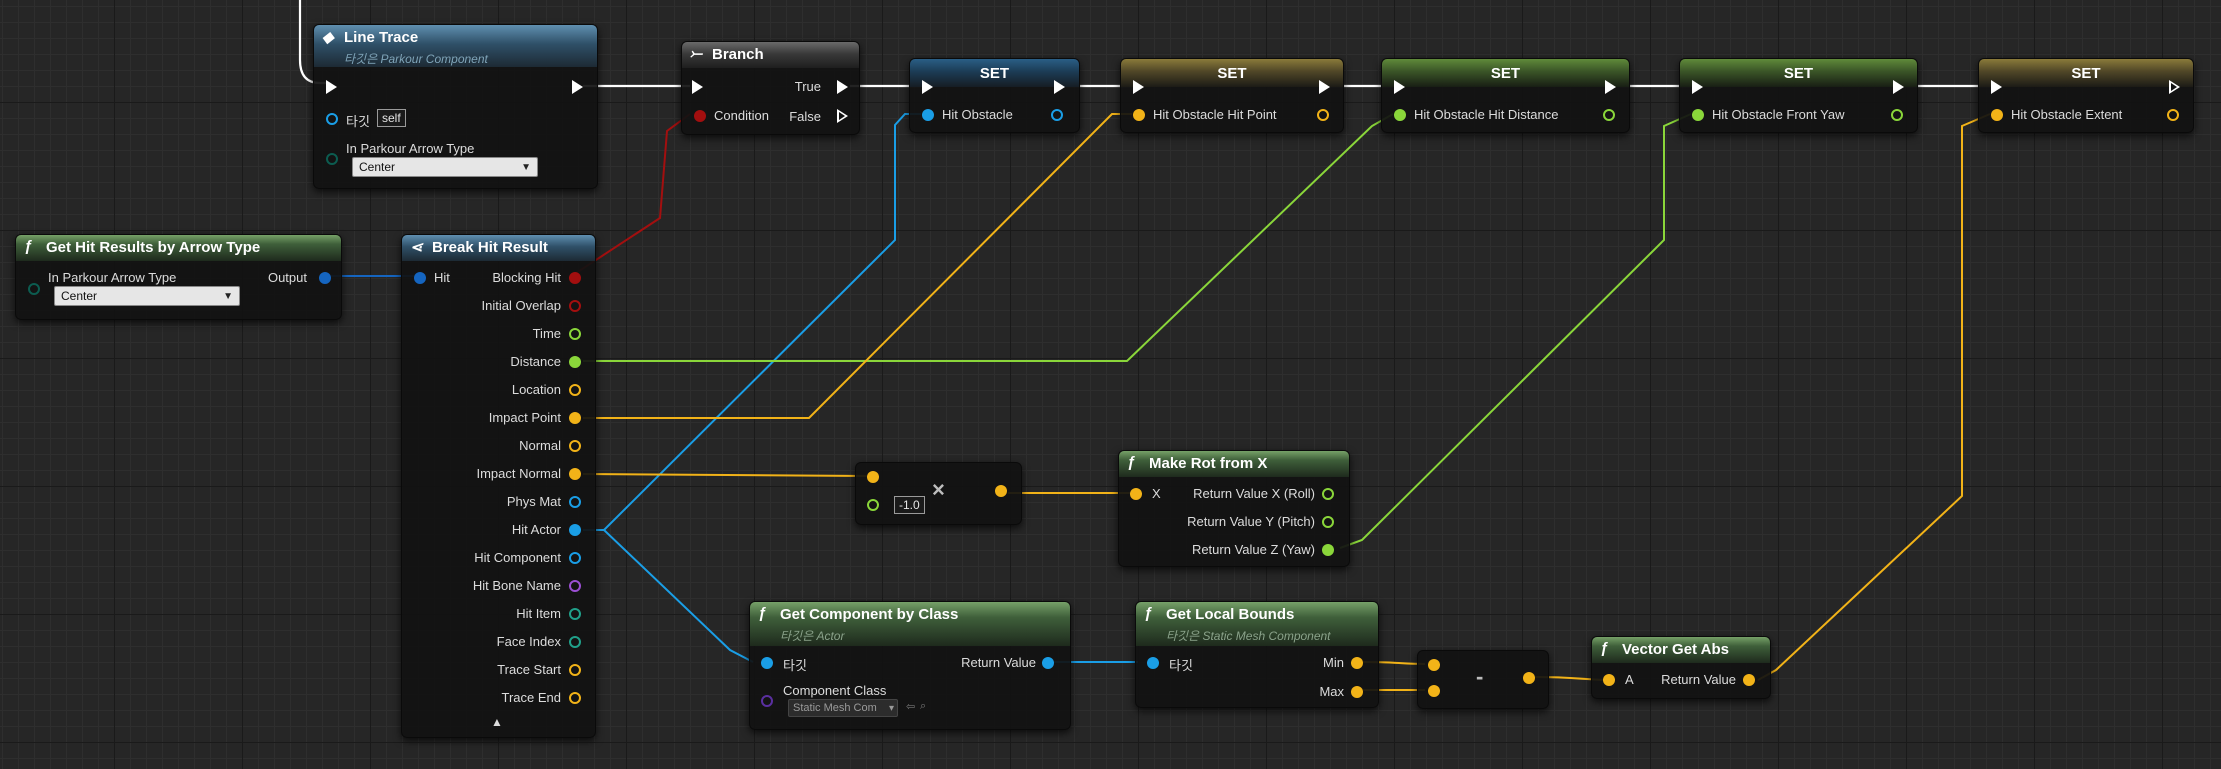 This screenshot has width=2221, height=769. Describe the element at coordinates (575, 306) in the screenshot. I see `initial-overlap-pin` at that location.